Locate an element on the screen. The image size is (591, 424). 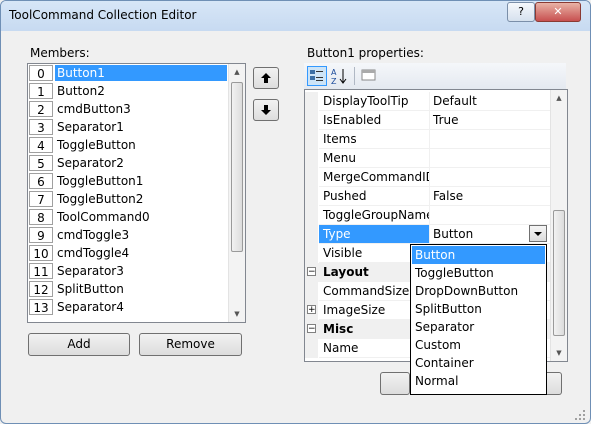
move-up-button is located at coordinates (266, 78).